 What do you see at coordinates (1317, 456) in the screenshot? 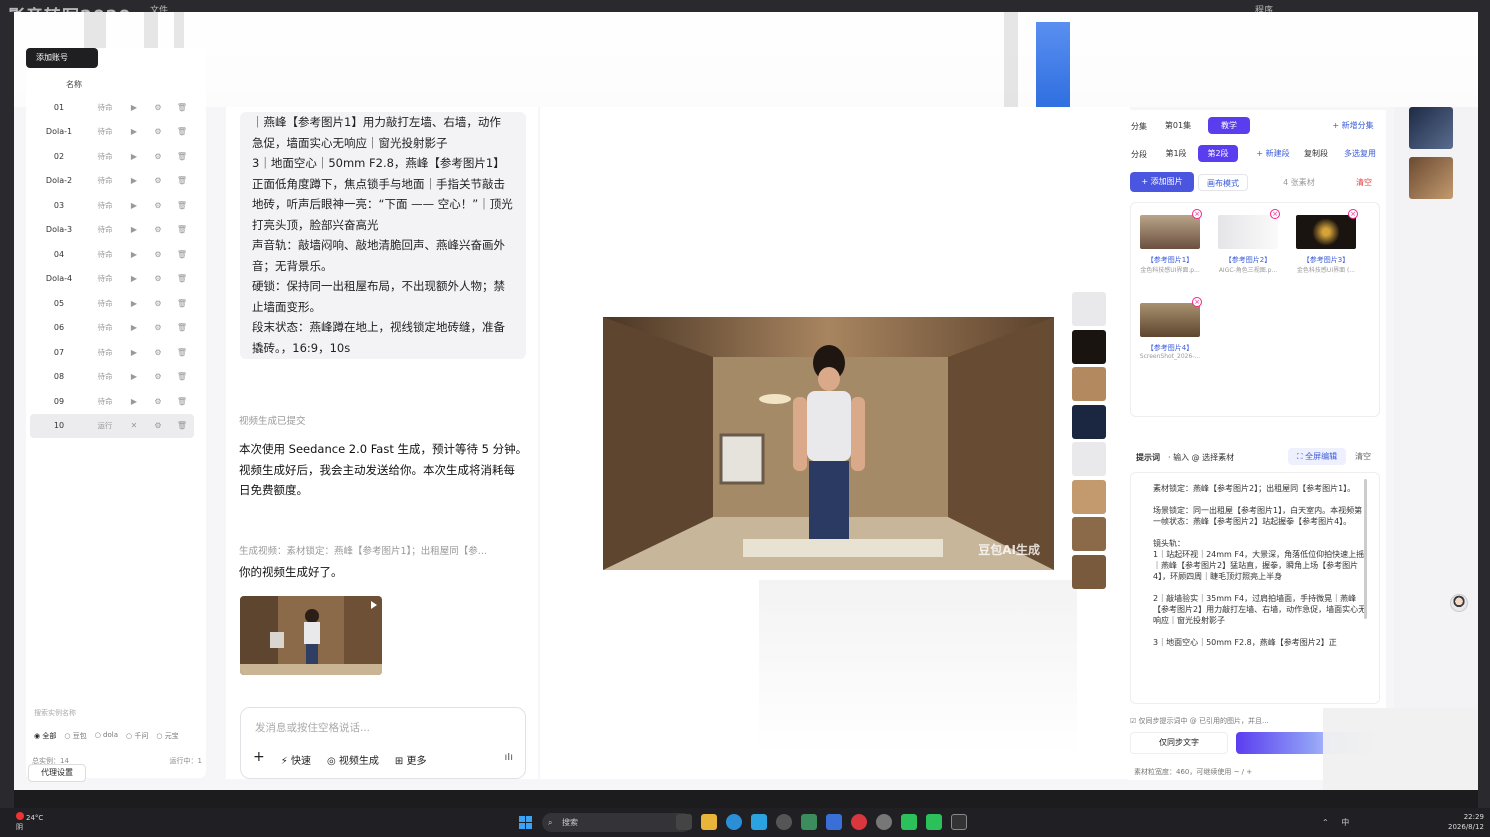
I see `fullscreen-edit-button: ⛶ 全屏编辑` at bounding box center [1317, 456].